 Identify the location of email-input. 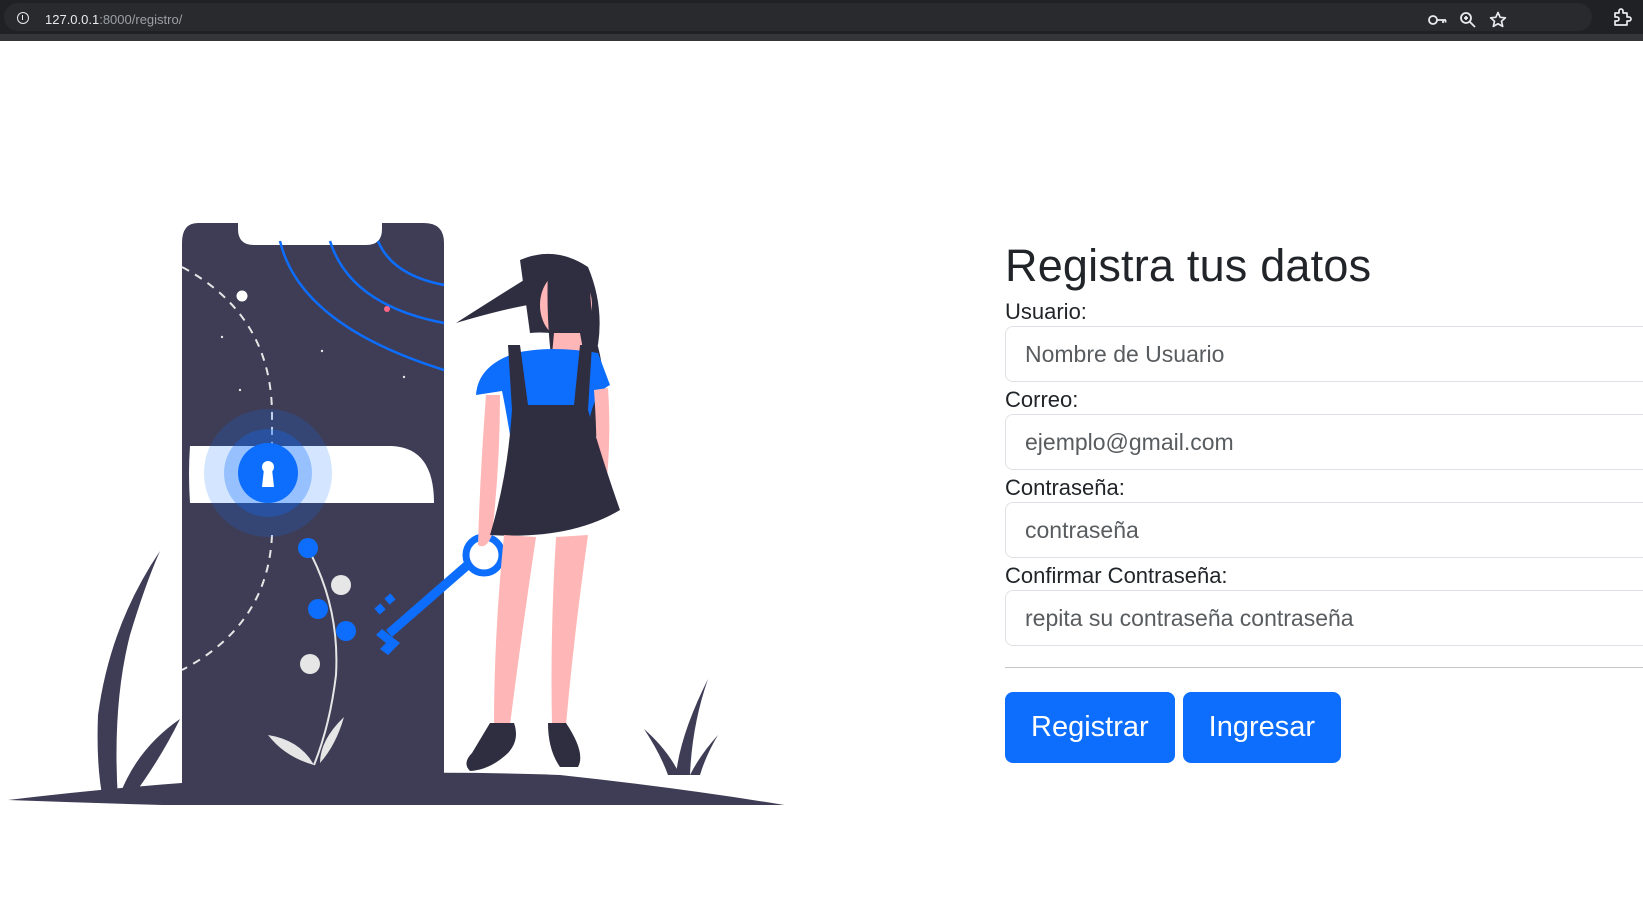
(1324, 442).